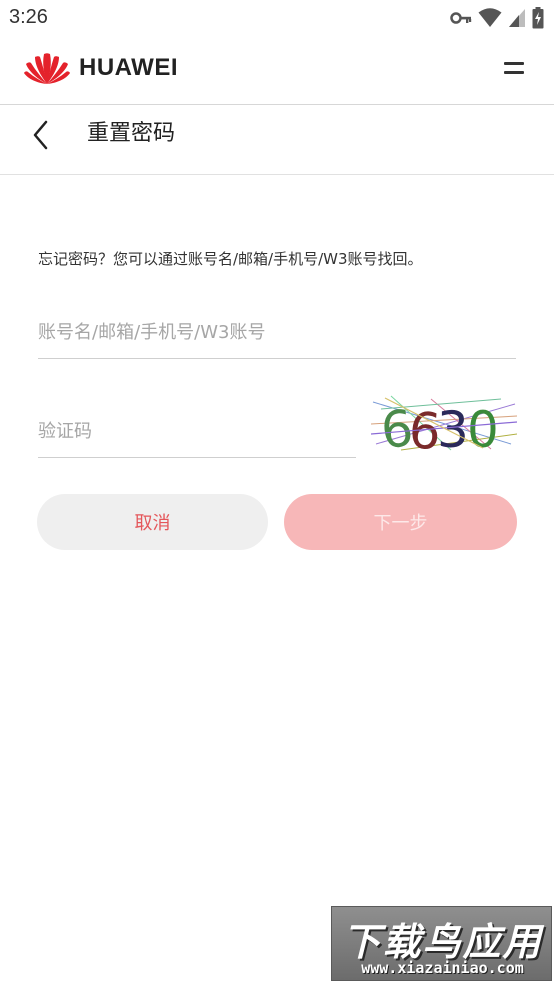  Describe the element at coordinates (515, 68) in the screenshot. I see `hamburger-menu-icon` at that location.